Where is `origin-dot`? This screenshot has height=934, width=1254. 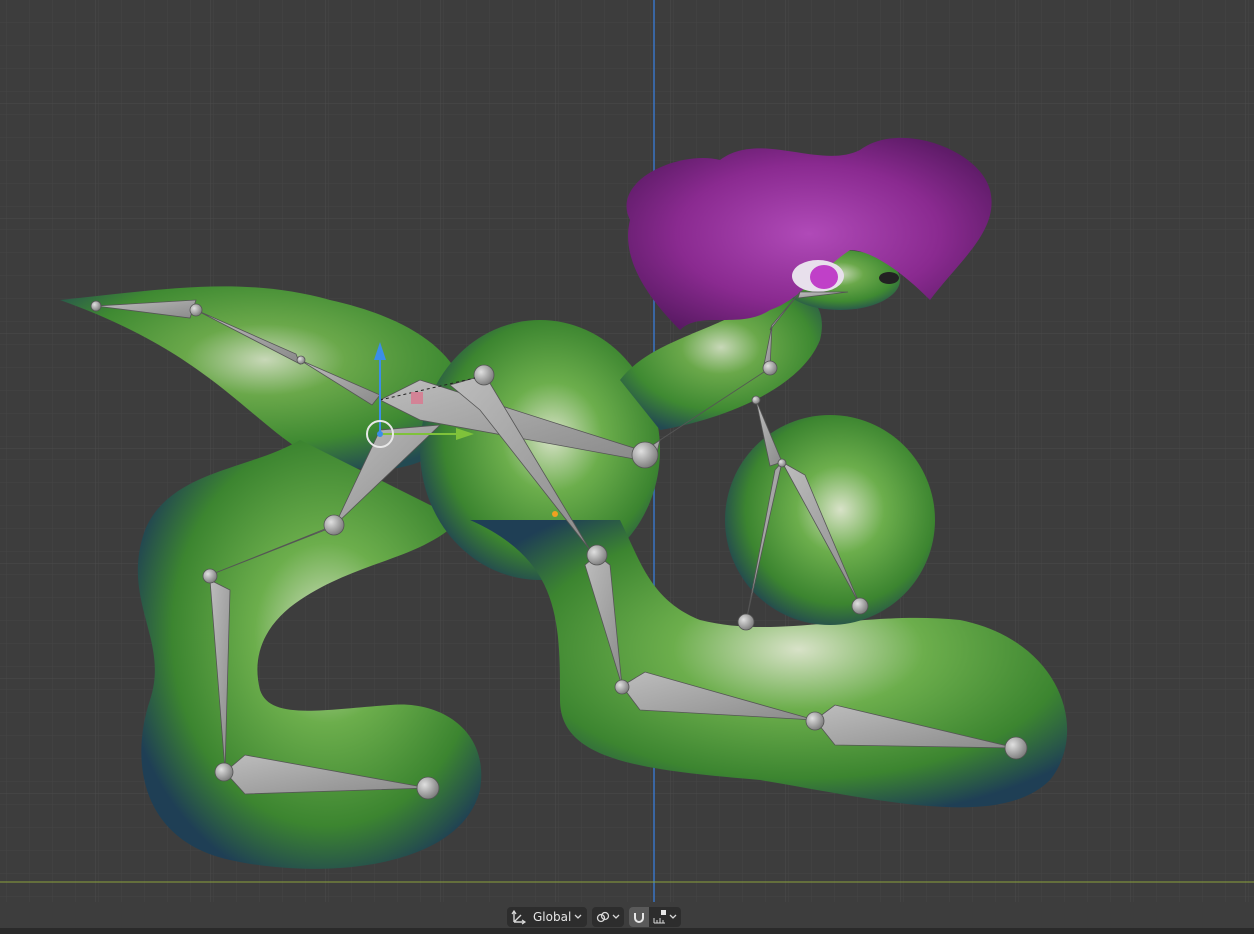
origin-dot is located at coordinates (555, 514).